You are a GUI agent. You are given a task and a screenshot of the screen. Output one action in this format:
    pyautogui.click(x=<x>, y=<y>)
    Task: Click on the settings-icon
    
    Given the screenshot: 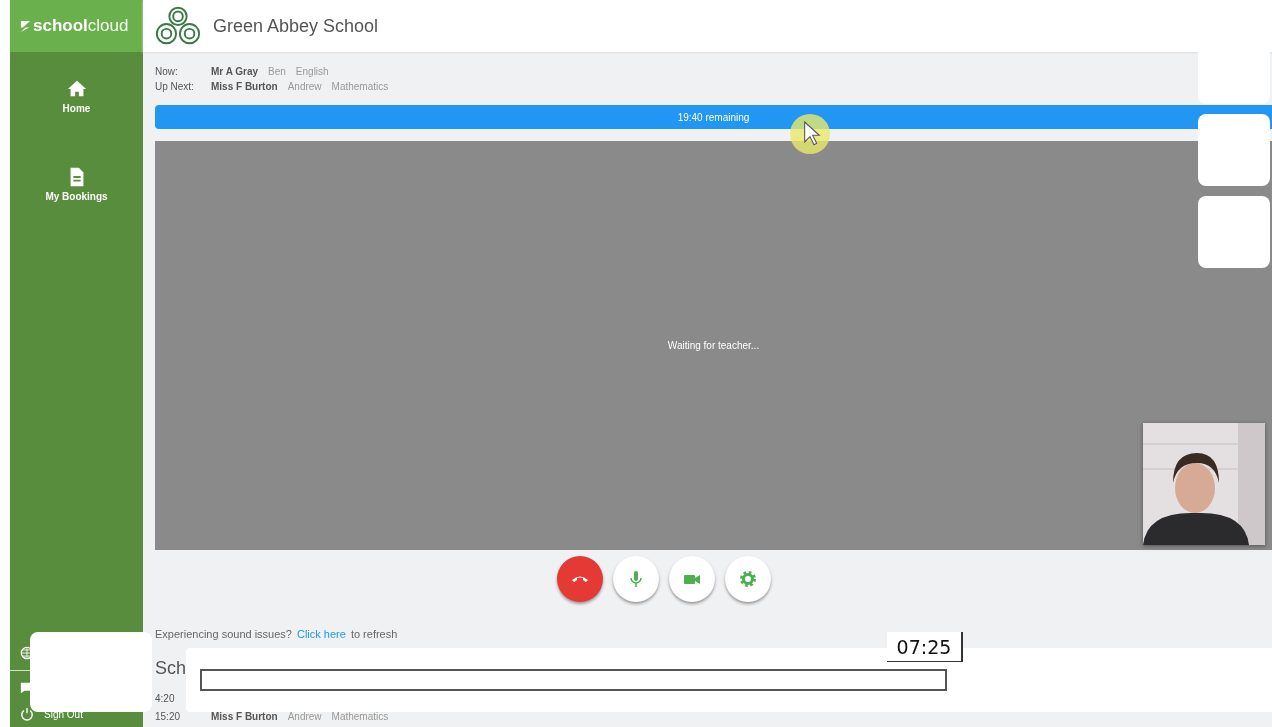 What is the action you would take?
    pyautogui.click(x=747, y=579)
    